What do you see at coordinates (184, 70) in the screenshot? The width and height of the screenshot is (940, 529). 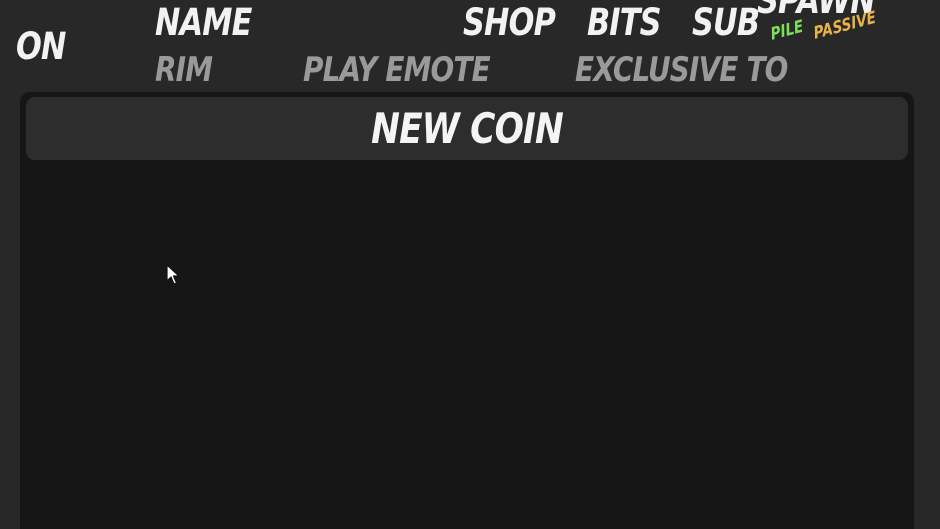 I see `column-header-rim: RIM` at bounding box center [184, 70].